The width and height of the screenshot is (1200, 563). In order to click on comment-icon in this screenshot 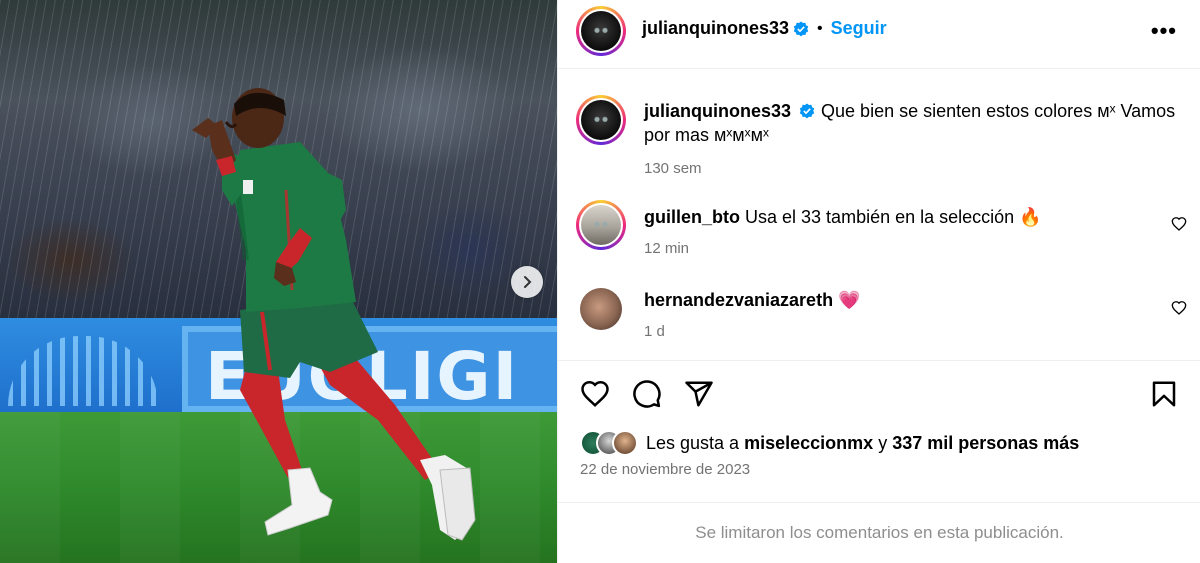, I will do `click(647, 394)`.